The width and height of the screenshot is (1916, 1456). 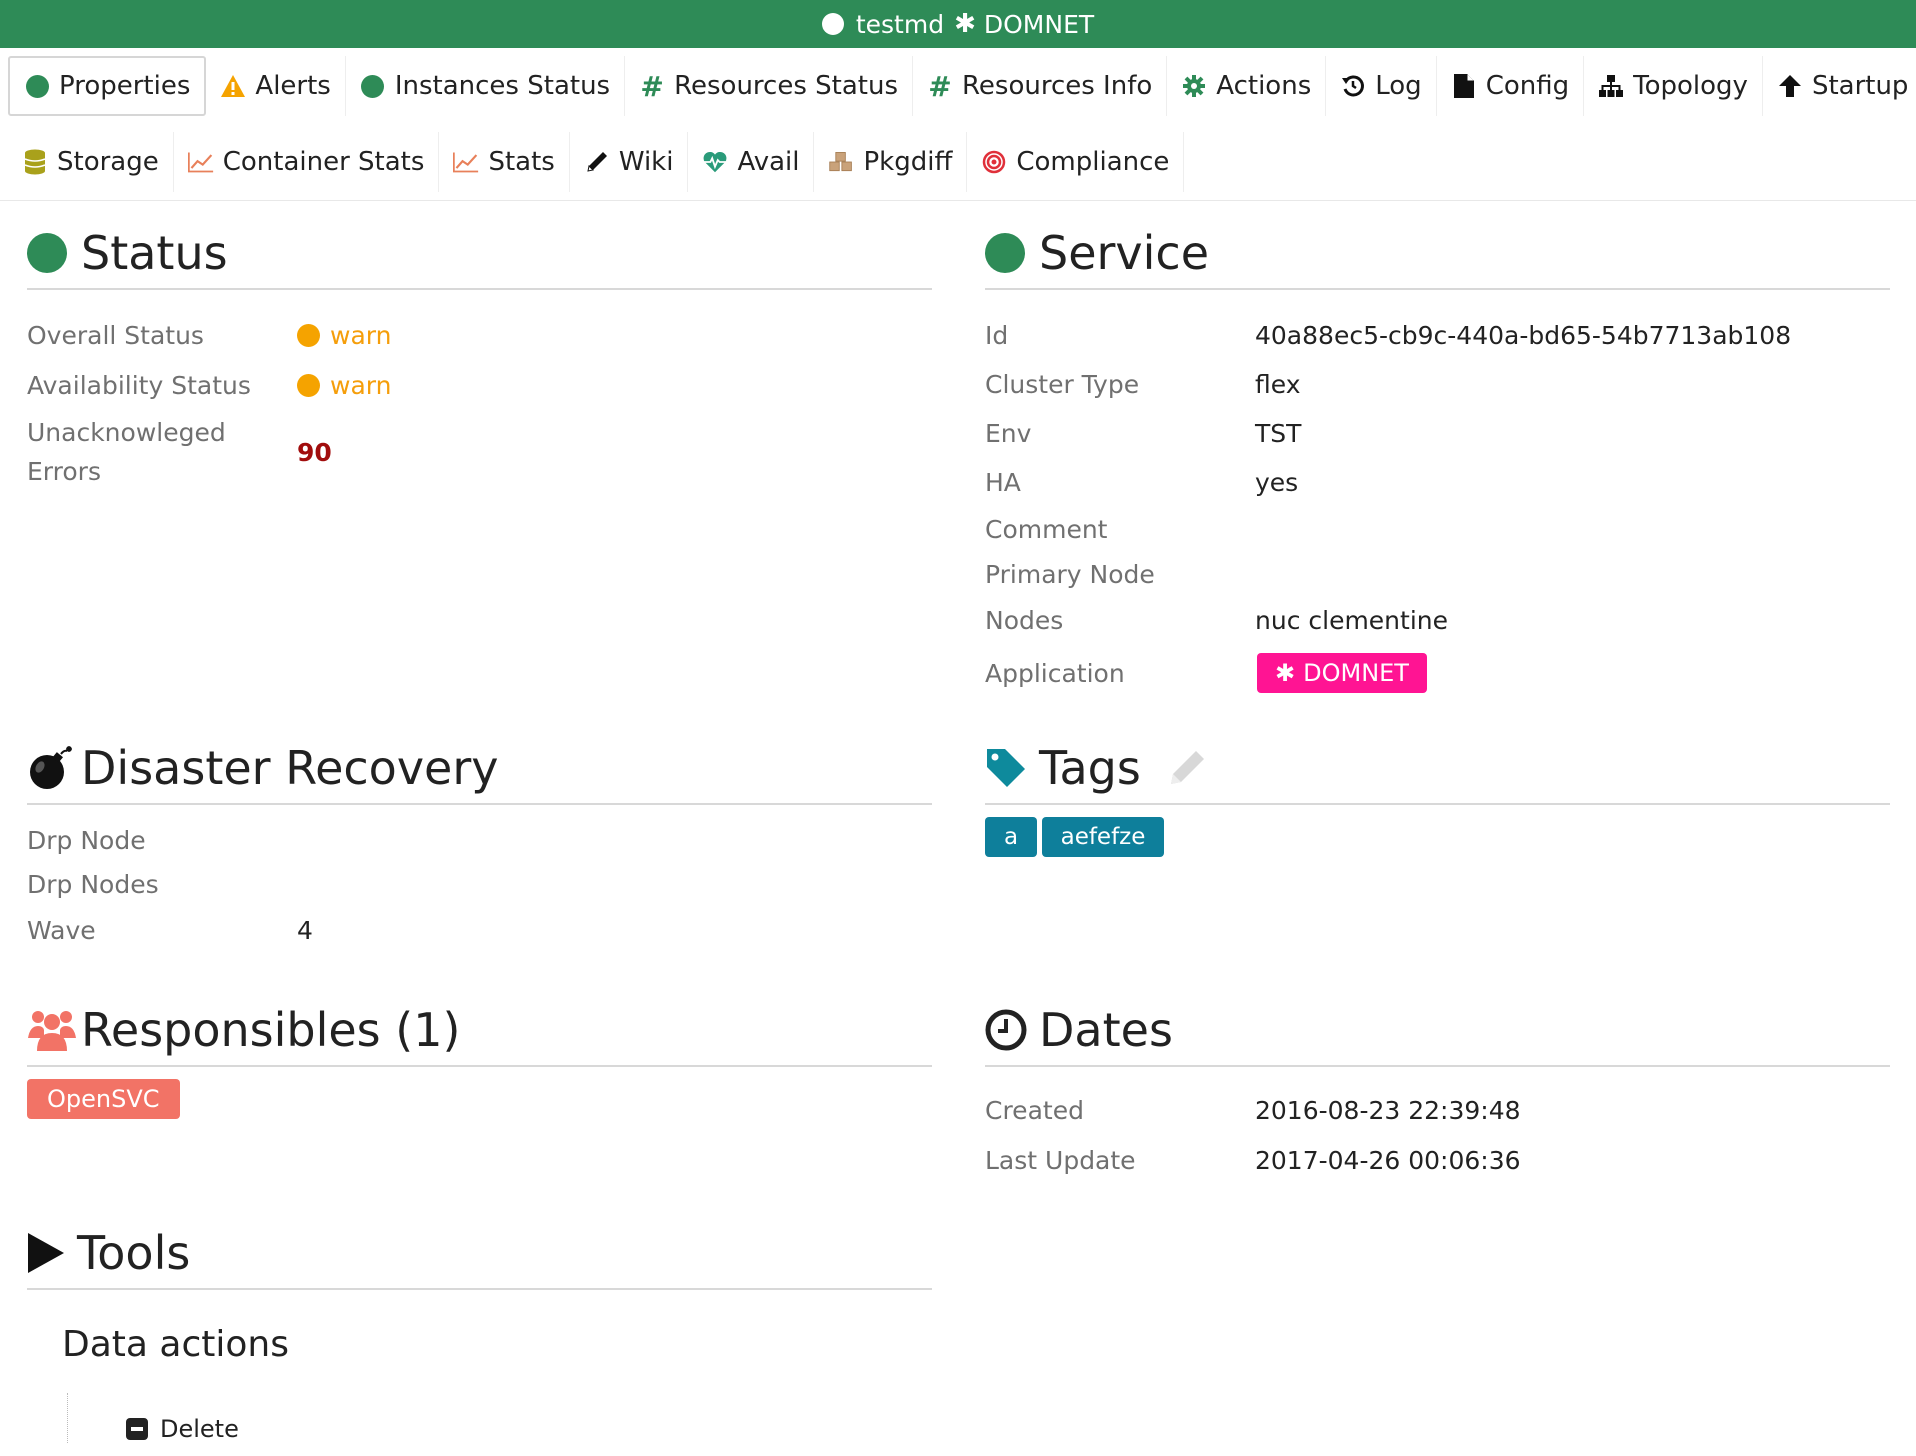 What do you see at coordinates (1055, 673) in the screenshot?
I see `field-label: Application` at bounding box center [1055, 673].